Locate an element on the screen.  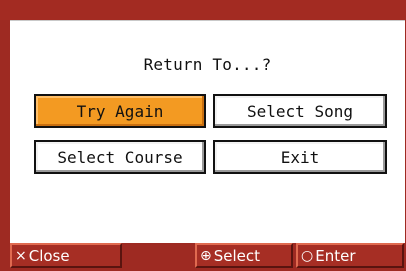
dialog-title: Return To...? is located at coordinates (207, 64).